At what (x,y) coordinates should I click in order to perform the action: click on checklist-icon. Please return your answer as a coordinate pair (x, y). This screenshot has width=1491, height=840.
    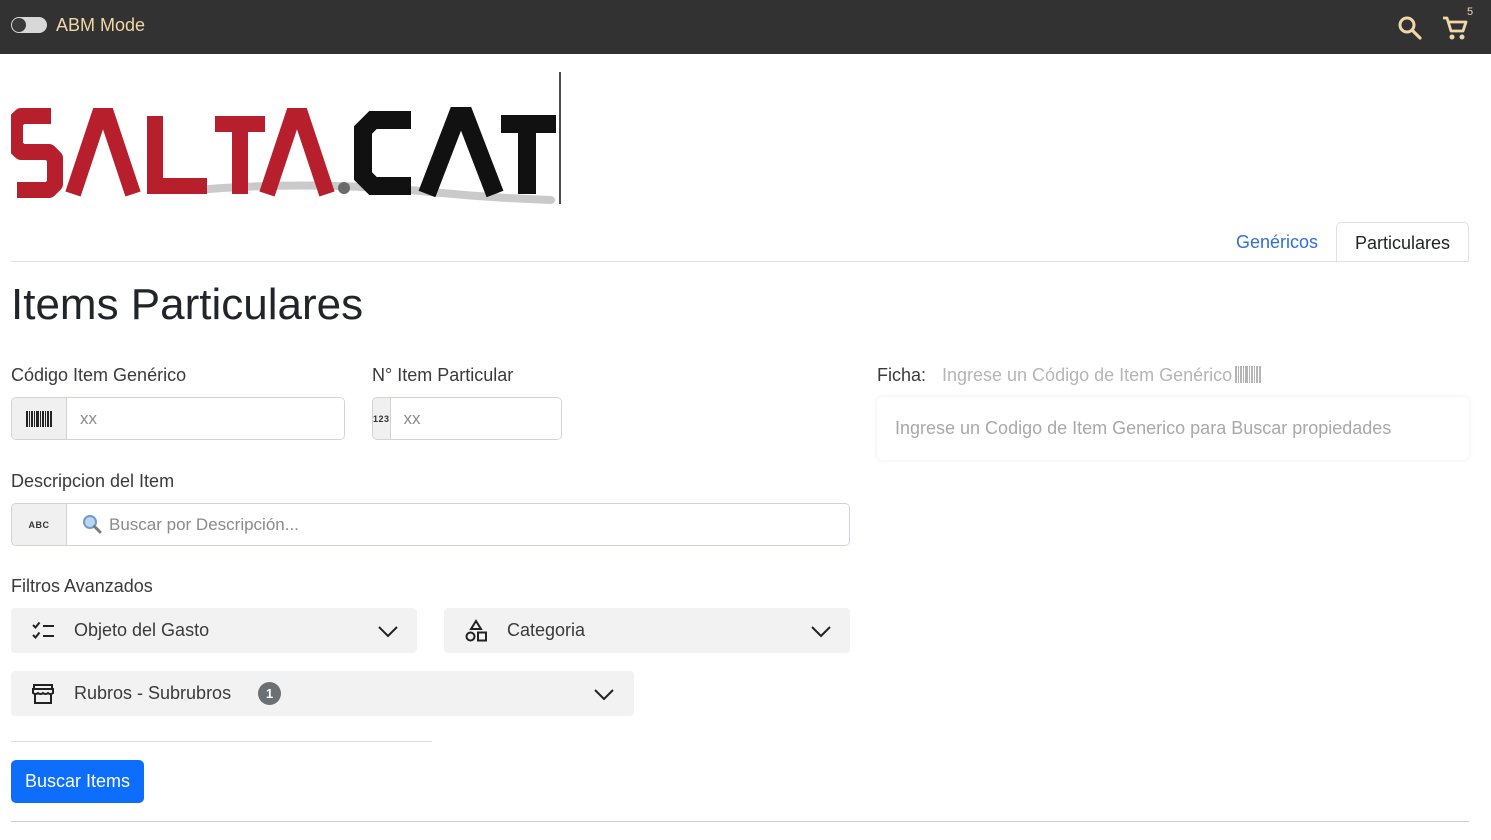
    Looking at the image, I should click on (43, 630).